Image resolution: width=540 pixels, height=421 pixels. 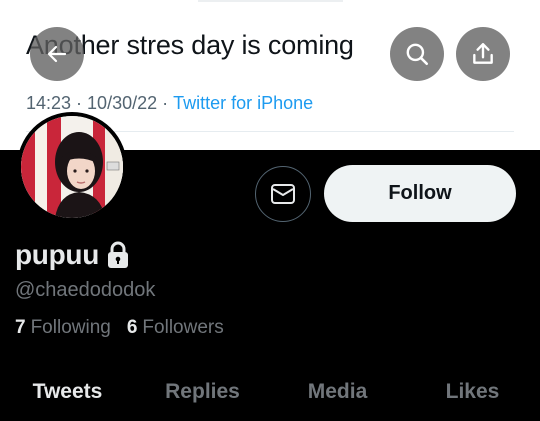 I want to click on following-link: 7 Following, so click(x=63, y=328).